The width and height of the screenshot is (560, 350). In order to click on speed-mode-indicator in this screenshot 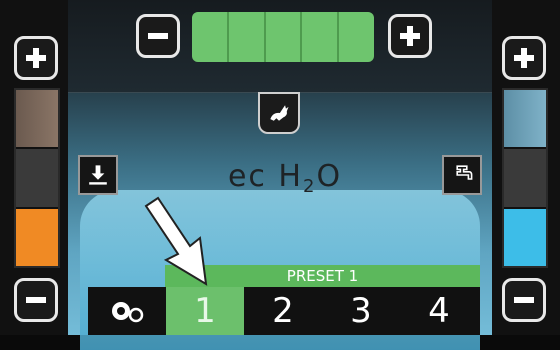, I will do `click(279, 113)`.